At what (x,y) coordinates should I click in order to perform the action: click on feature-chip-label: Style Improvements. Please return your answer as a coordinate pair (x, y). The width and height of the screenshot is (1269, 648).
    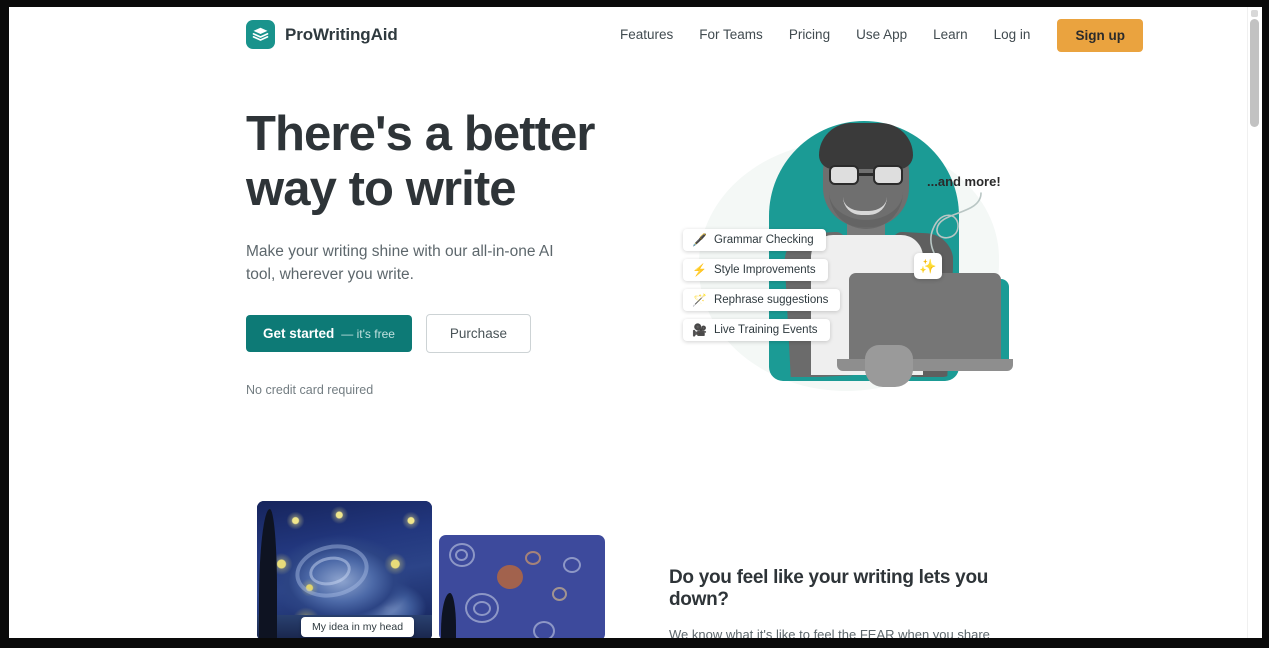
    Looking at the image, I should click on (764, 270).